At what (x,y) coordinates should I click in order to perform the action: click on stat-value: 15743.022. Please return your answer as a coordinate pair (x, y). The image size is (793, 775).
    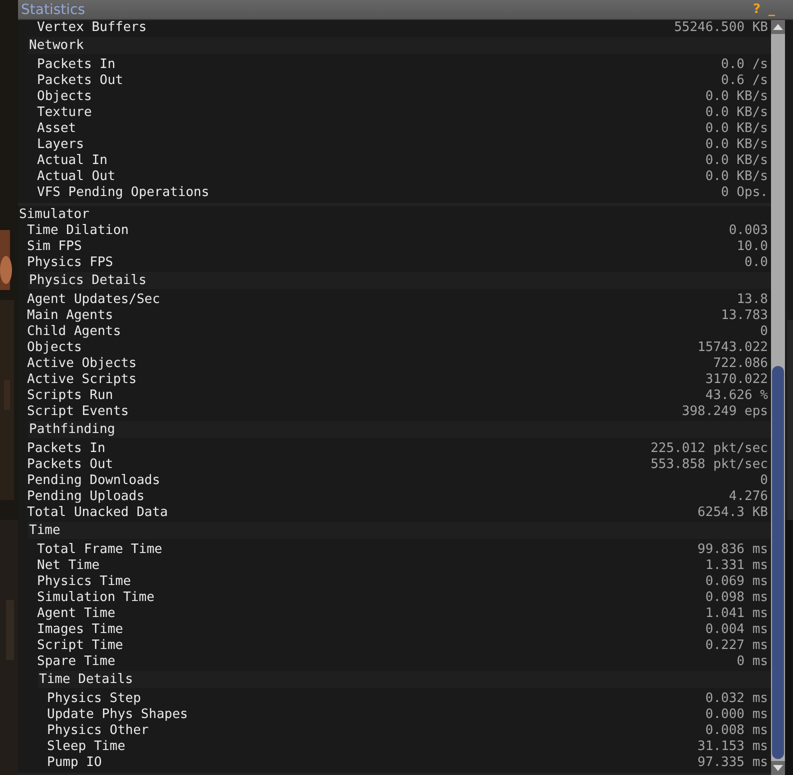
    Looking at the image, I should click on (733, 348).